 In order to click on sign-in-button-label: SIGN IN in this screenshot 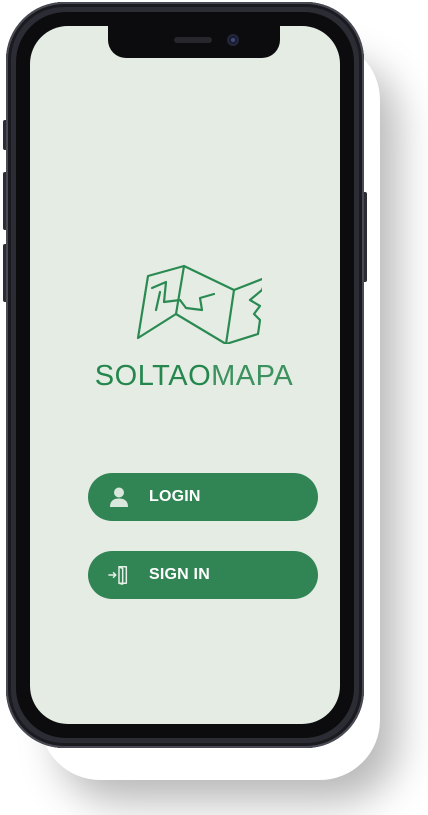, I will do `click(179, 574)`.